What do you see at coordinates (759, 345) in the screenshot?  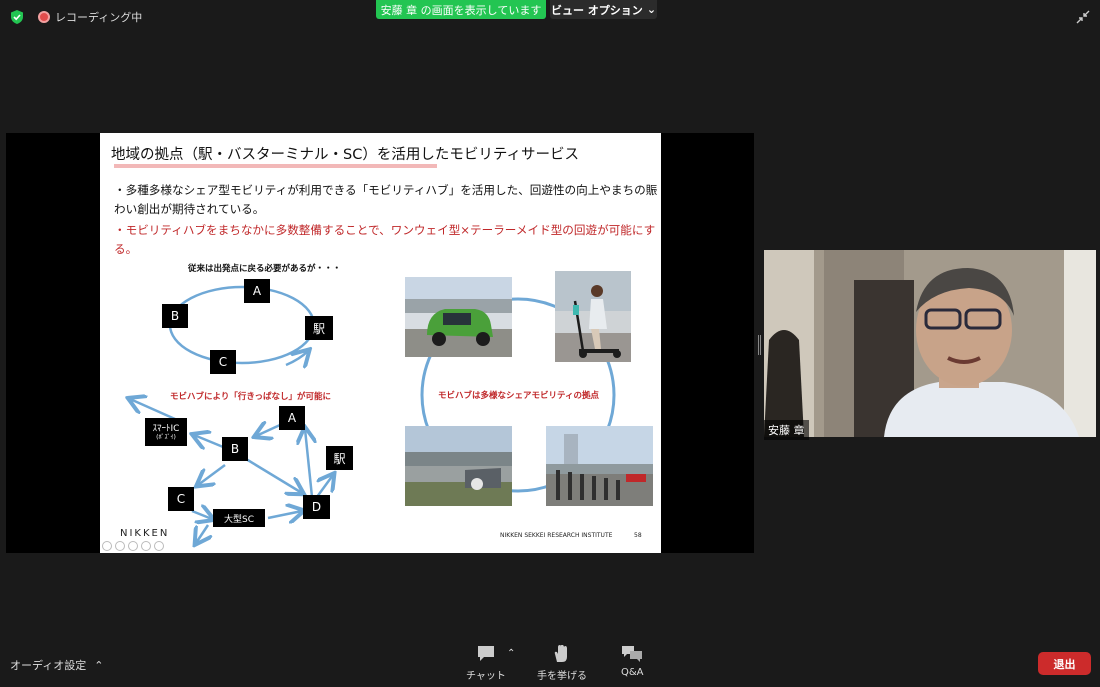 I see `panel-resize-handle` at bounding box center [759, 345].